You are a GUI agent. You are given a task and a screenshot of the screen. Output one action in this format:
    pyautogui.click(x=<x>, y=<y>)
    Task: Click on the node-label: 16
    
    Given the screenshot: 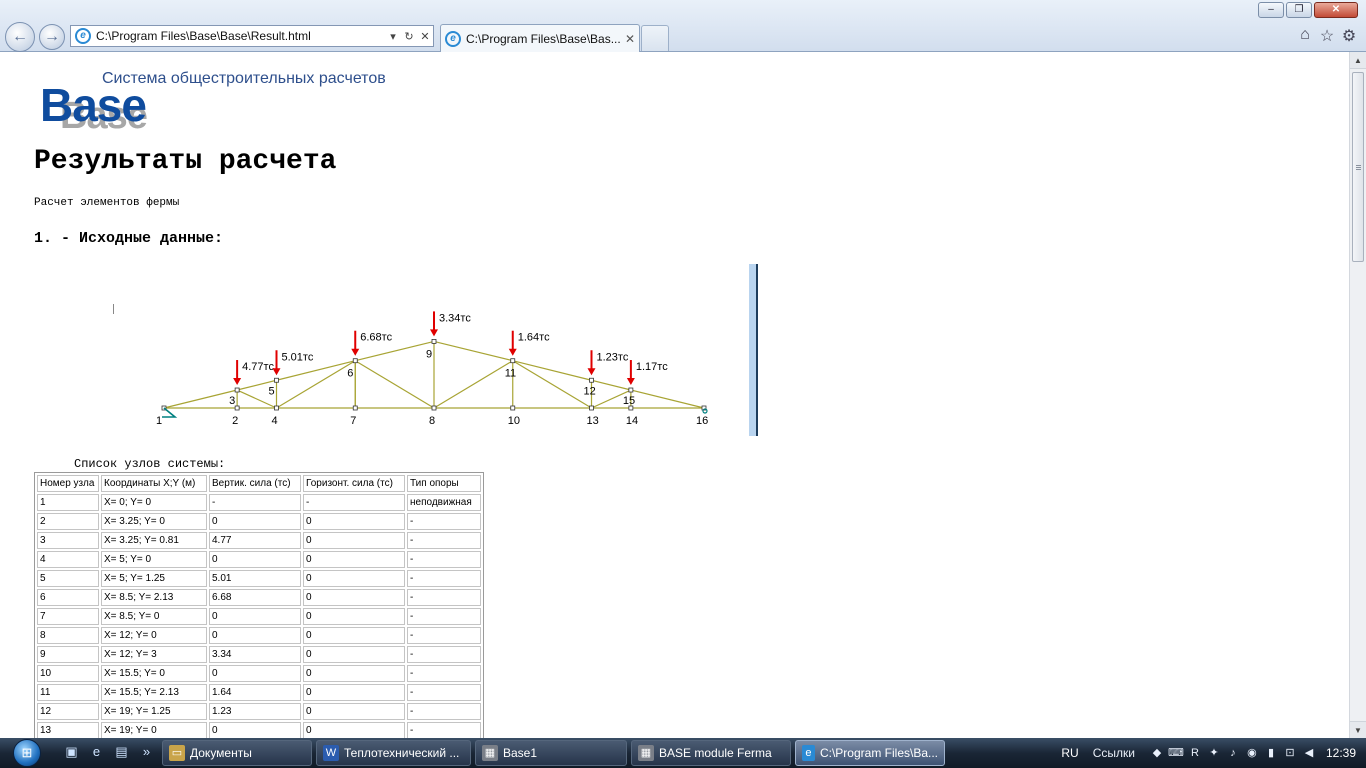 What is the action you would take?
    pyautogui.click(x=702, y=421)
    